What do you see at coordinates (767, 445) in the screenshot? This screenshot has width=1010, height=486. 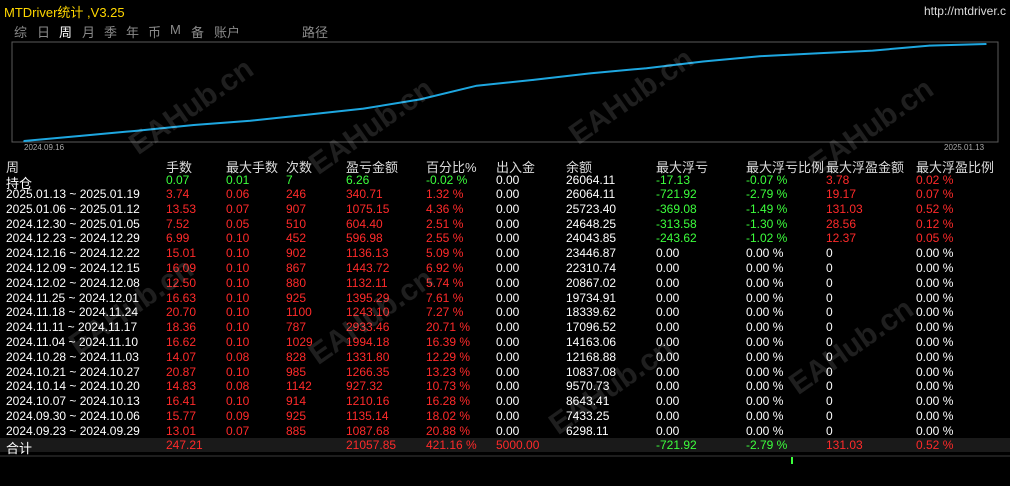 I see `total-max-float-loss-pct: -2.79 %` at bounding box center [767, 445].